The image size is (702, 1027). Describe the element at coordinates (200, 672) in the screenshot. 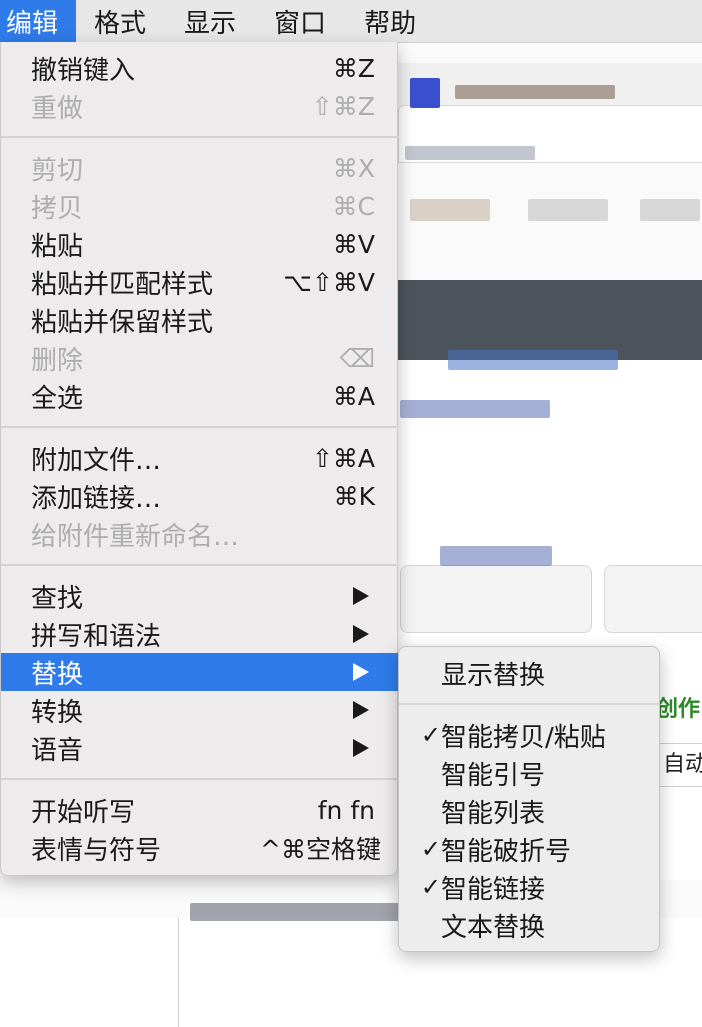

I see `menu-item-substitutions: 替换` at that location.